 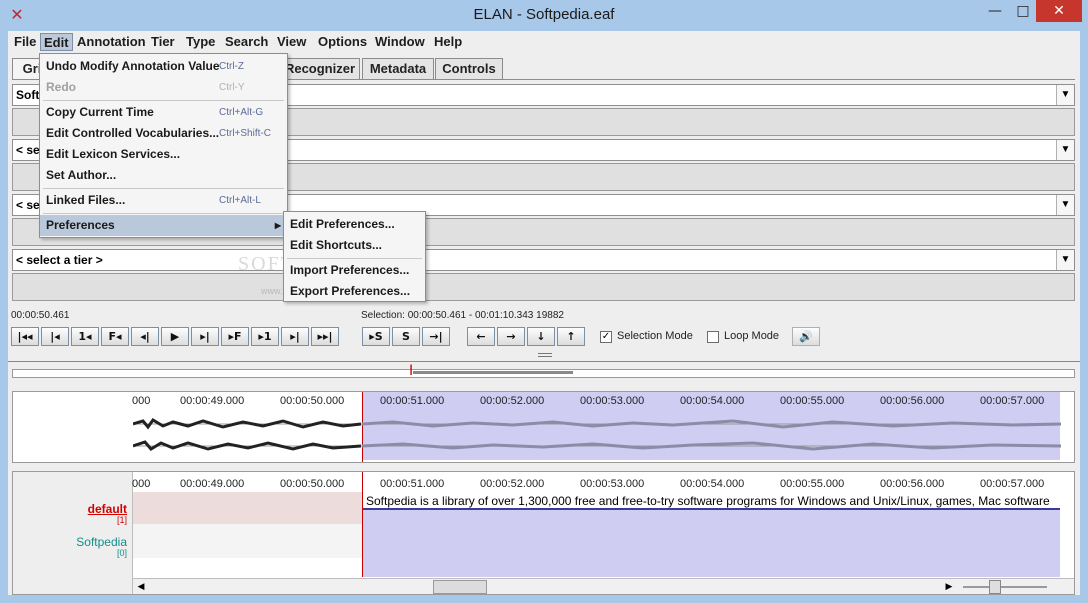 I want to click on menu-window: Window, so click(x=400, y=42).